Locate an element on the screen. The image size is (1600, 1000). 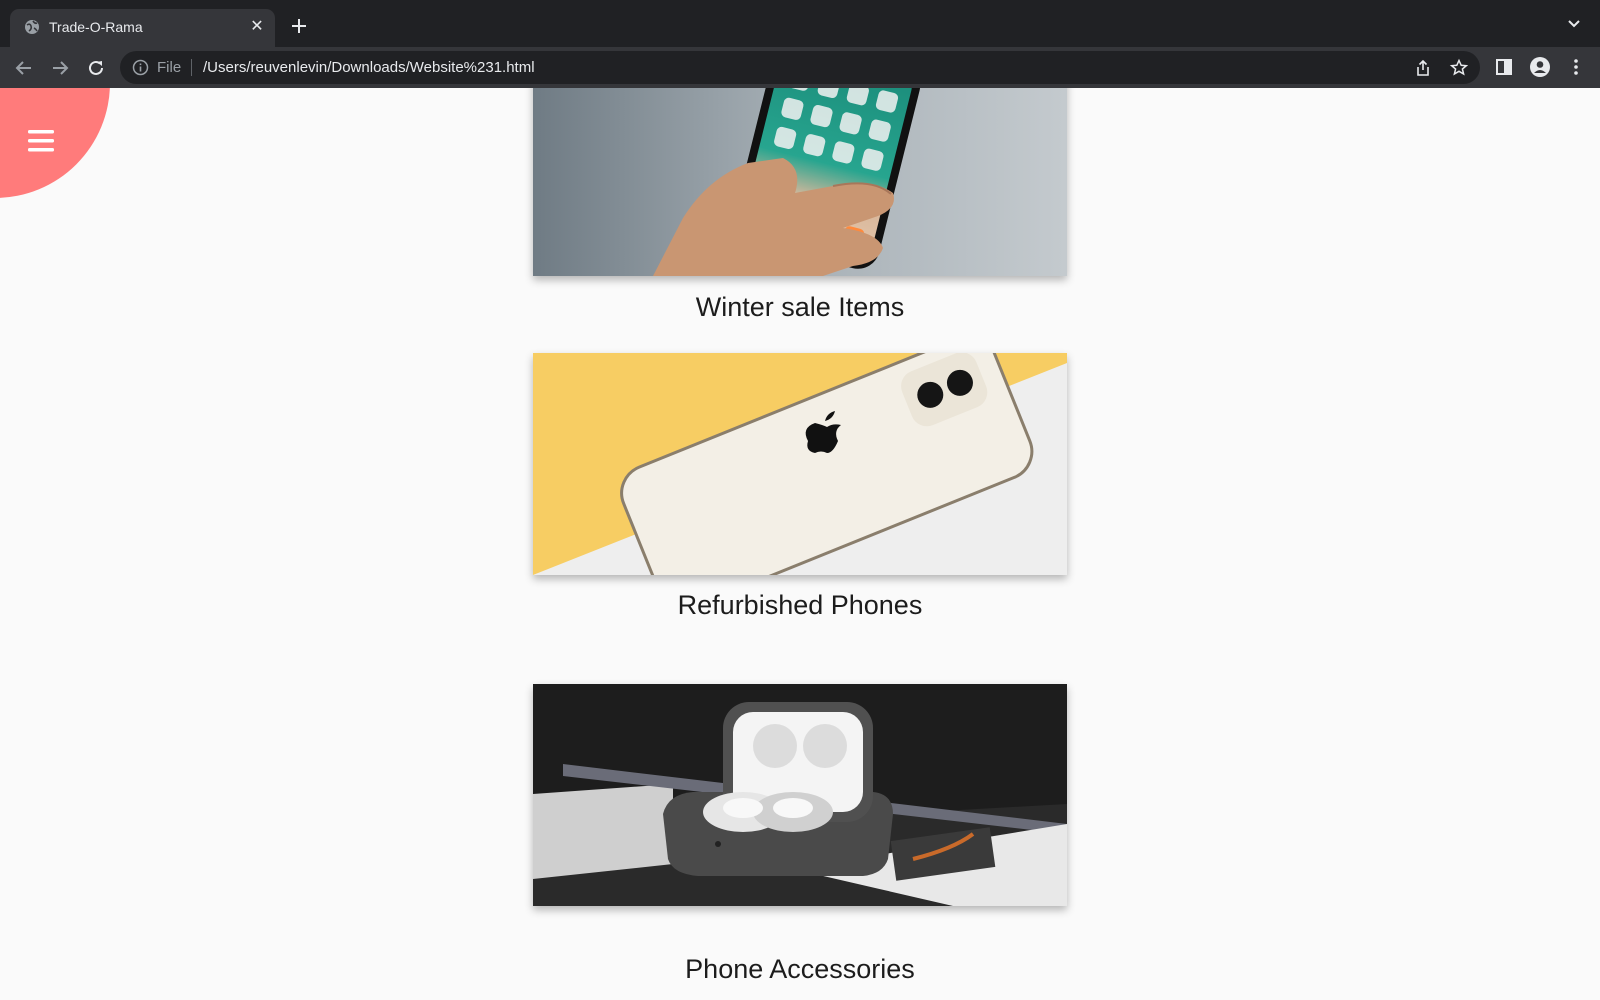
phone-back-apple-logo-icon is located at coordinates (800, 464).